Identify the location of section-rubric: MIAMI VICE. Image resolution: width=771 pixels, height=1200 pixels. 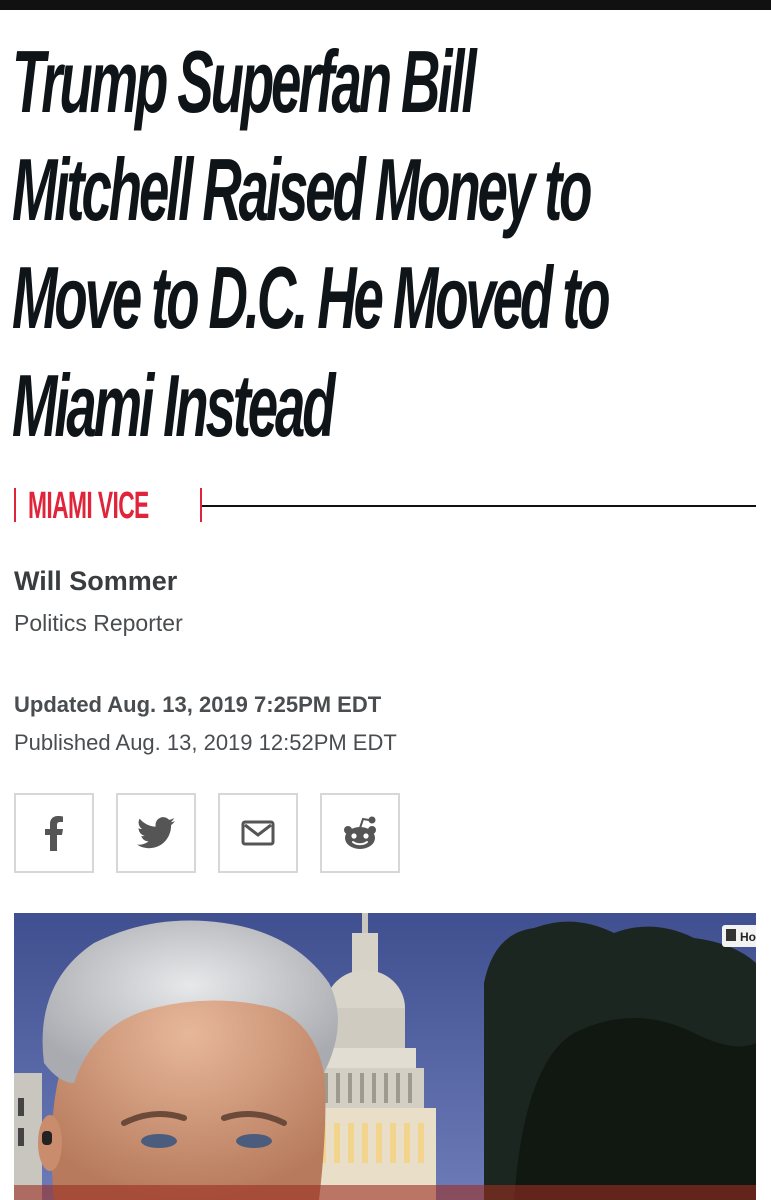
(385, 505).